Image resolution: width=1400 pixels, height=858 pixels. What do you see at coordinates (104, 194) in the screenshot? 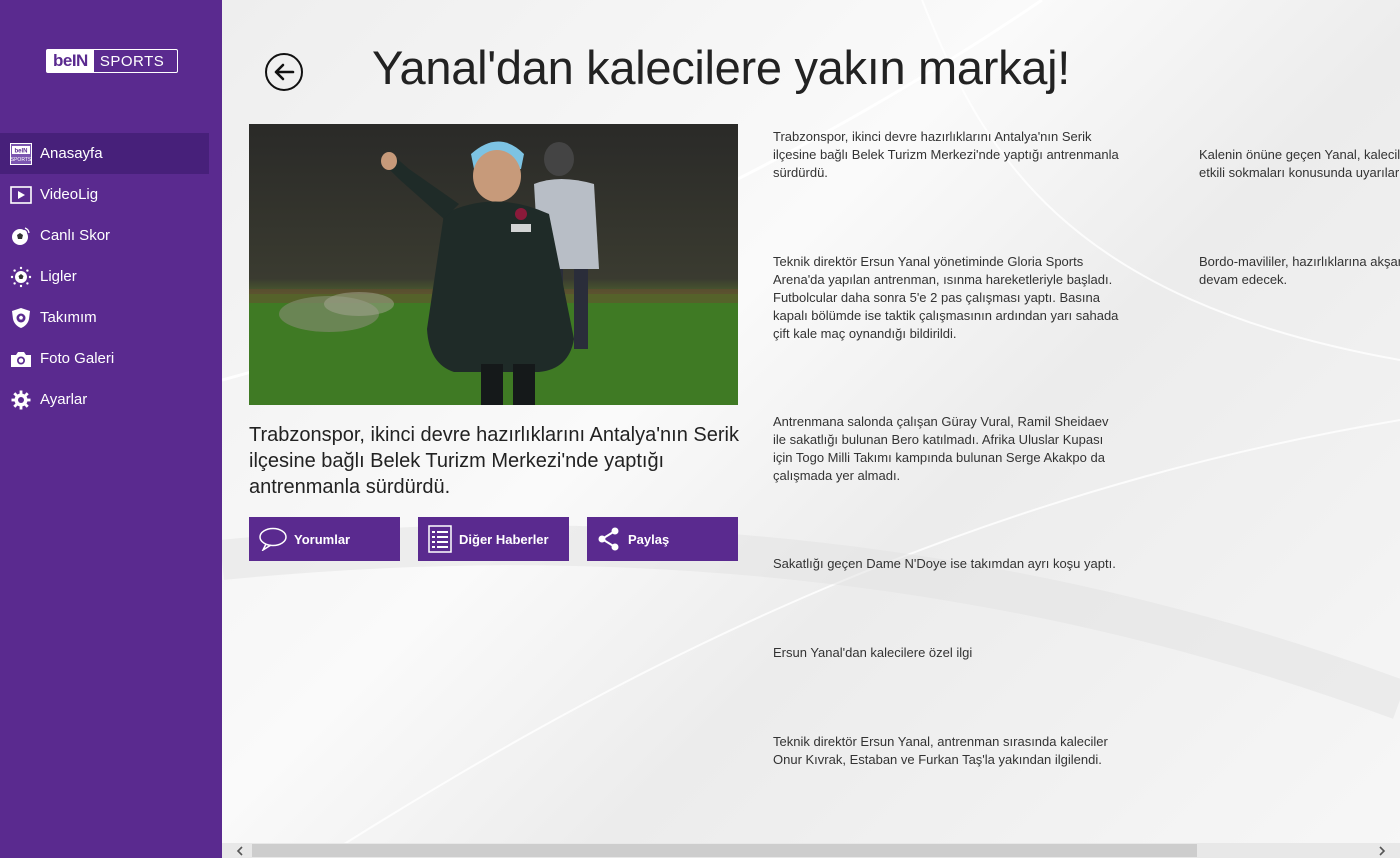
I see `nav-item-videolig: VideoLig` at bounding box center [104, 194].